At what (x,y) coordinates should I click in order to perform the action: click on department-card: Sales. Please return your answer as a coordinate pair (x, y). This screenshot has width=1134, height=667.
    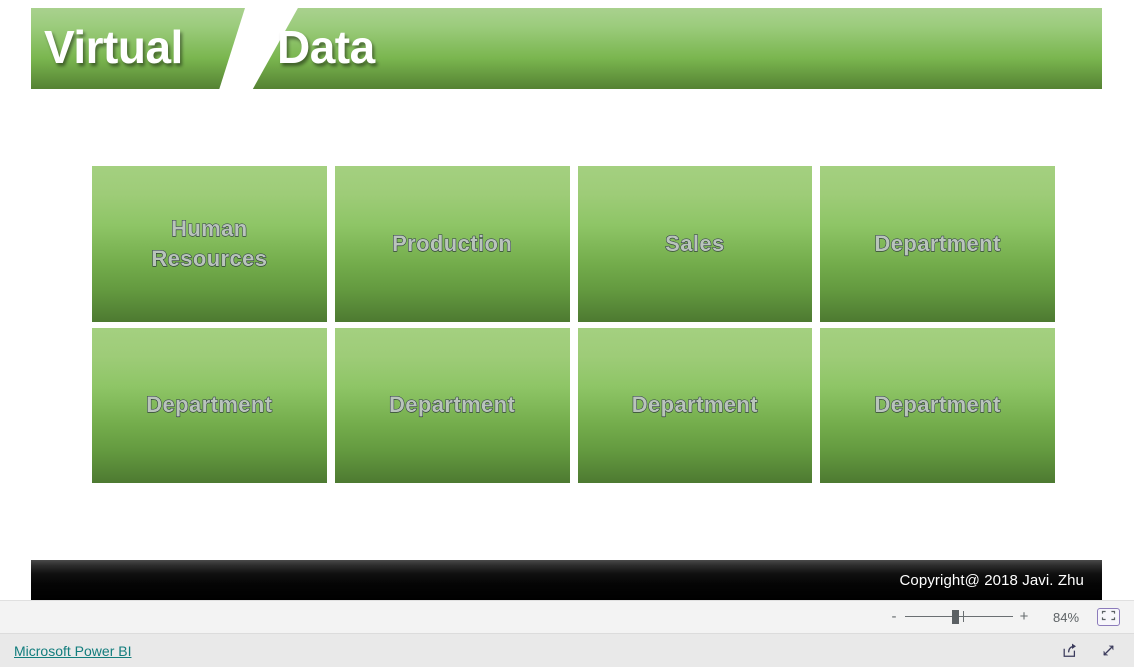
    Looking at the image, I should click on (695, 244).